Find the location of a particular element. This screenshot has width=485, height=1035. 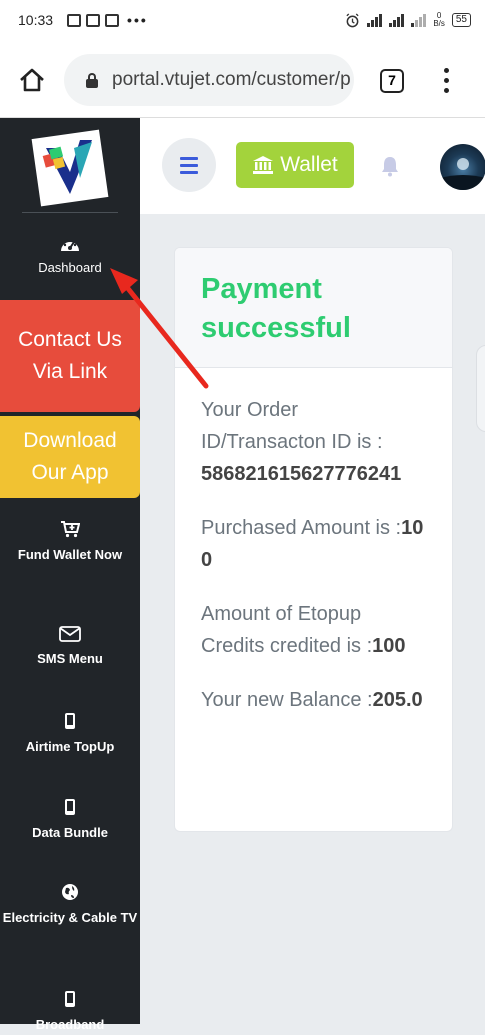

order-id-label: Your Order ID/Transacton ID is : is located at coordinates (292, 426).